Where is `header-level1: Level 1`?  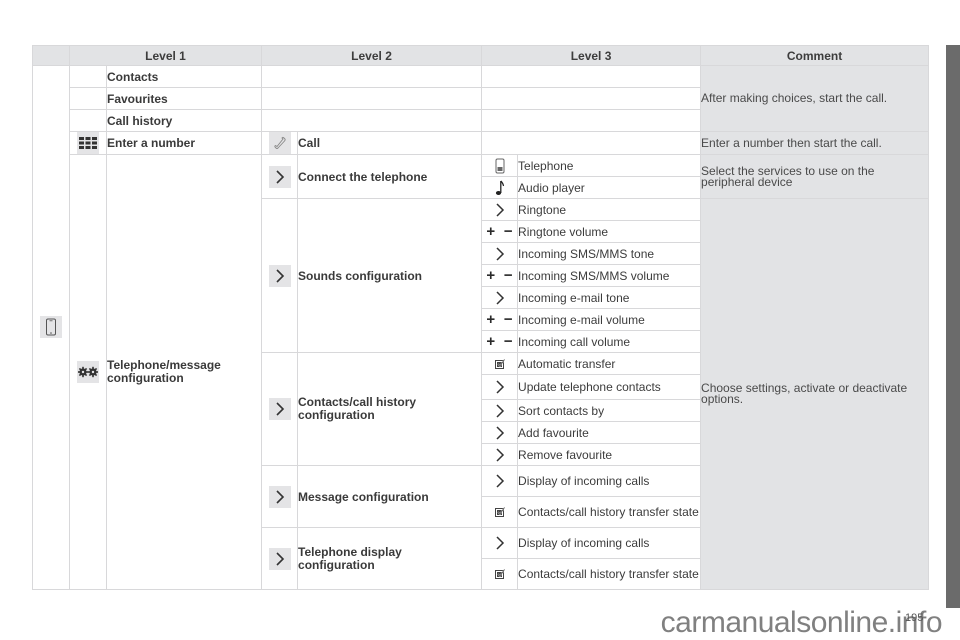 header-level1: Level 1 is located at coordinates (165, 55).